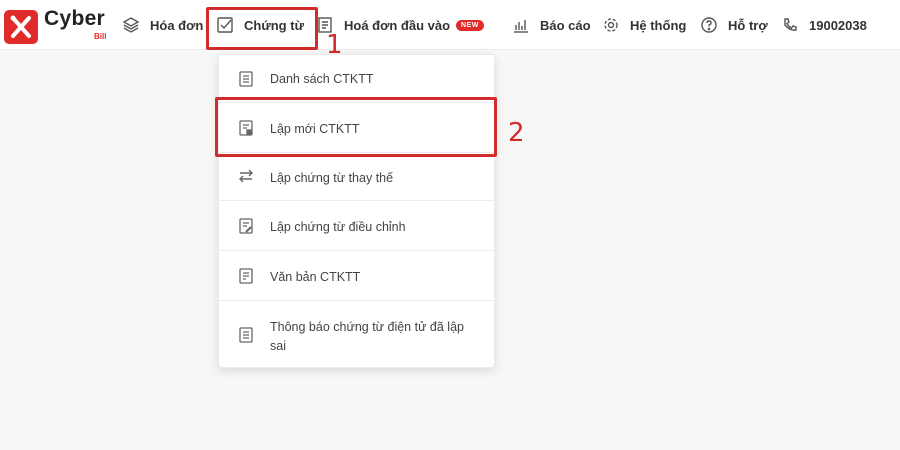  I want to click on menu-item-label: Thông báo chứng từ điện tử đã lập sai, so click(367, 336).